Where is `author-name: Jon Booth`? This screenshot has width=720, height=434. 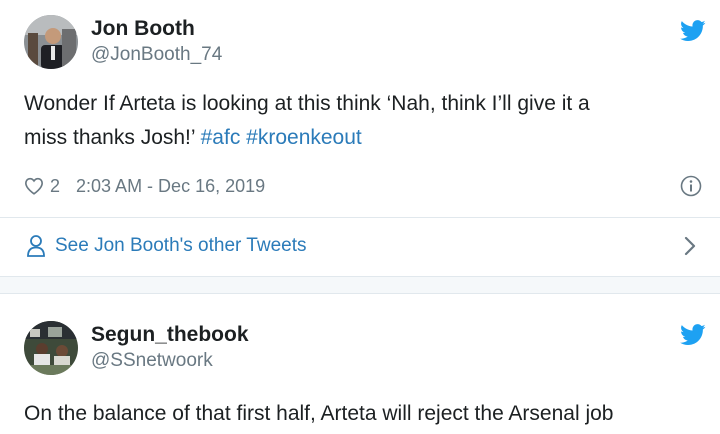
author-name: Jon Booth is located at coordinates (143, 29).